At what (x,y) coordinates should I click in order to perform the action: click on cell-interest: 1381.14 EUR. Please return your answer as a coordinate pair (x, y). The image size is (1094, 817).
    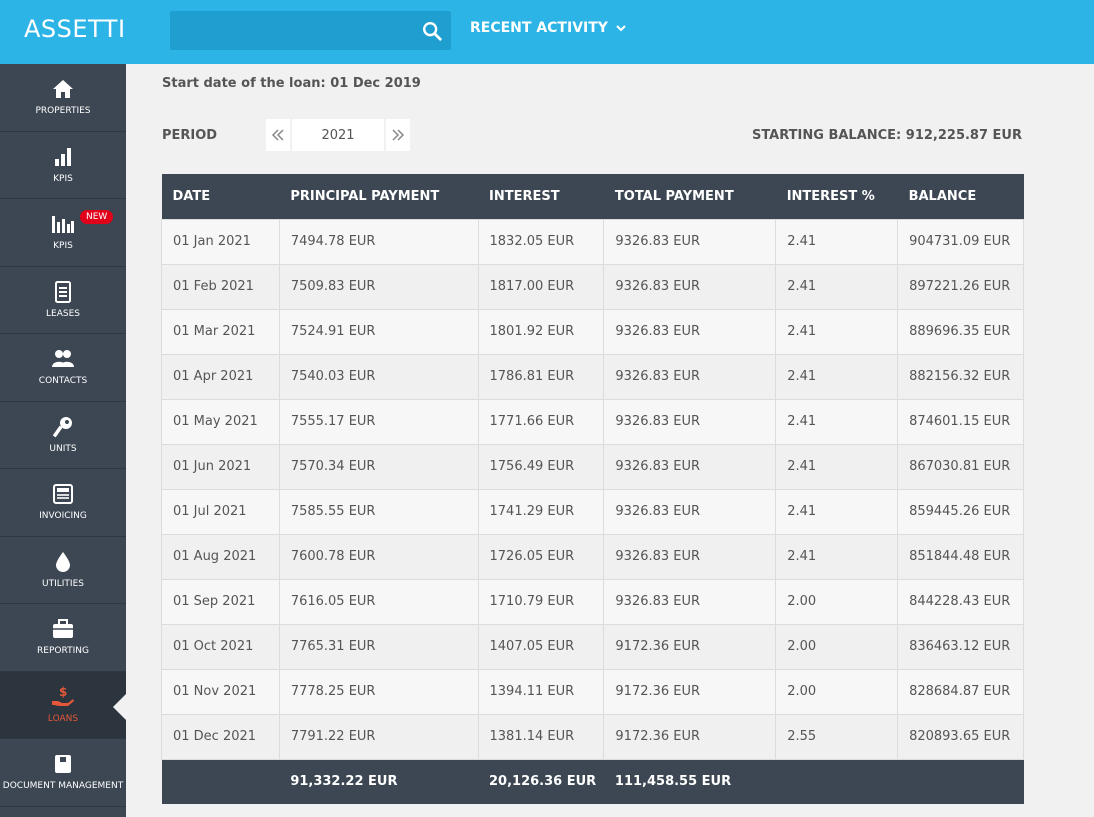
    Looking at the image, I should click on (541, 736).